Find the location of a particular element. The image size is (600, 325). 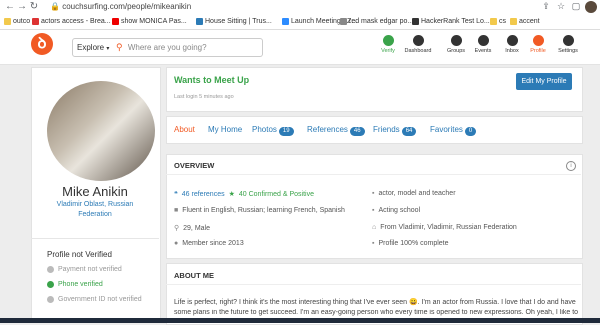

nav-label: Verify is located at coordinates (388, 51).